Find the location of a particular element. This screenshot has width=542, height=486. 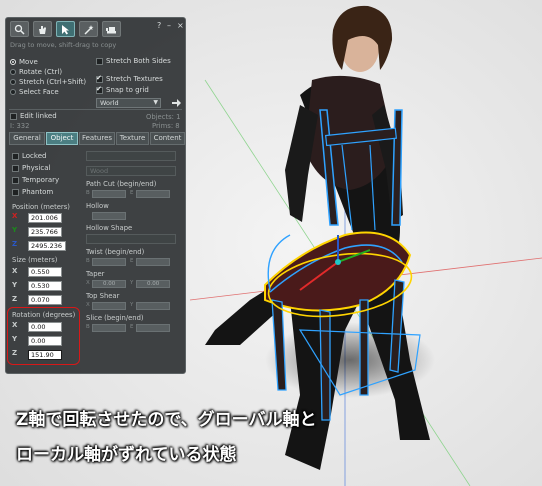

taper-y-field: 0.00 is located at coordinates (153, 284).